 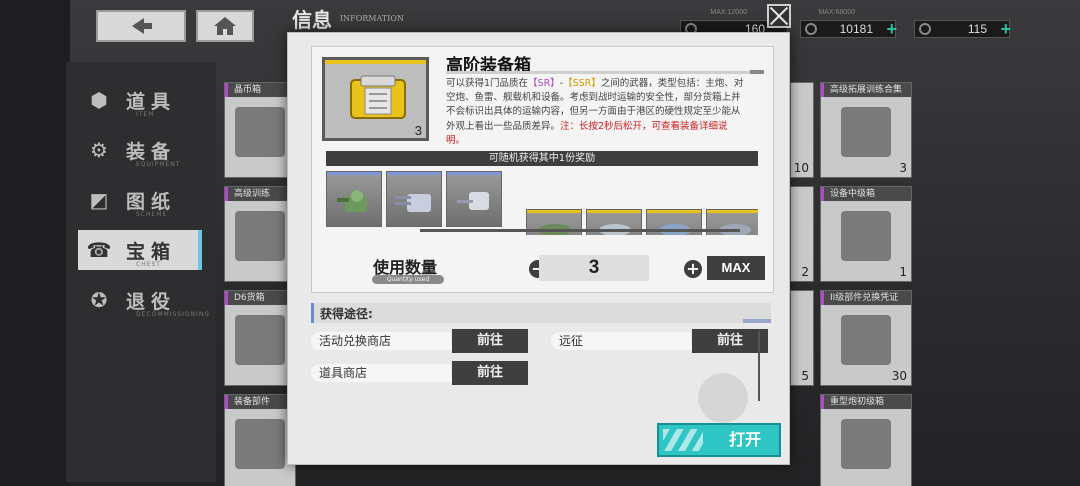 What do you see at coordinates (555, 229) in the screenshot?
I see `torpedo-icon` at bounding box center [555, 229].